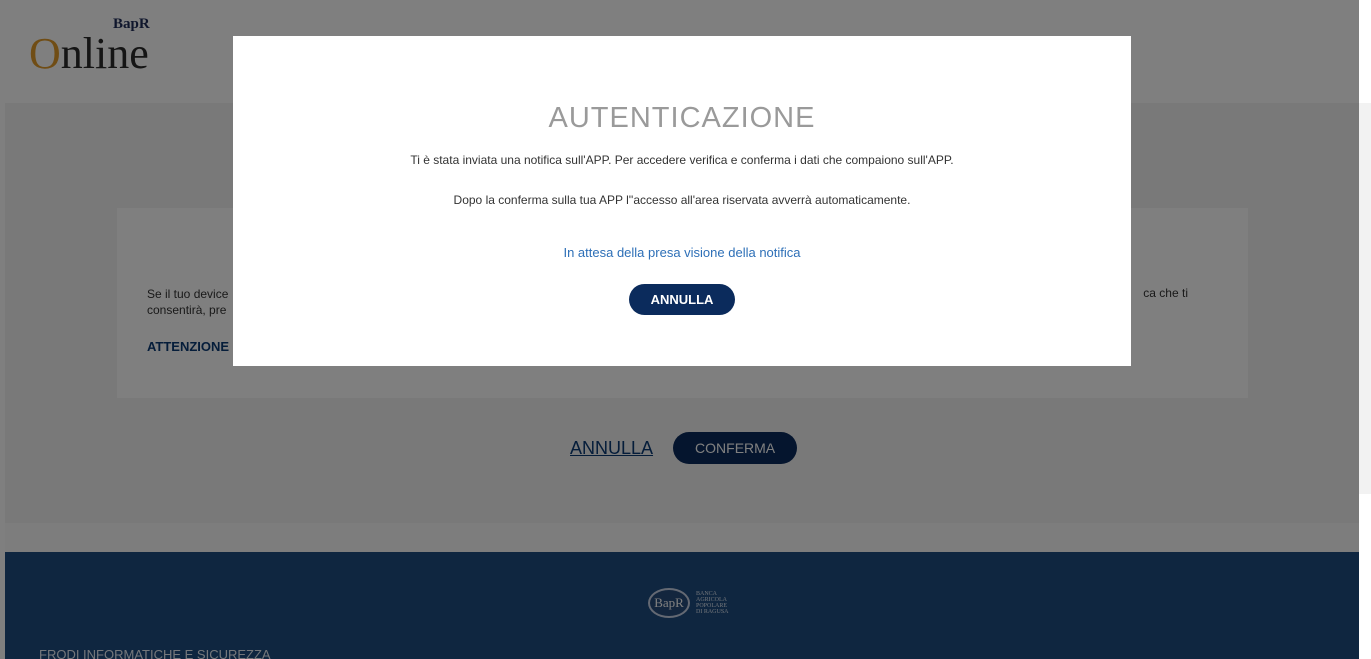 This screenshot has width=1371, height=659. I want to click on modal-annulla-button: ANNULLA, so click(682, 299).